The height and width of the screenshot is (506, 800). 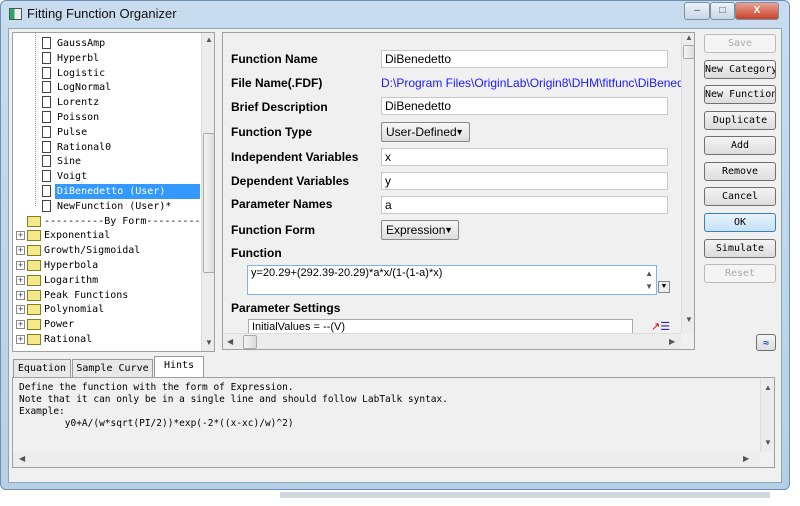 I want to click on function-form-select: Expression ▼, so click(x=420, y=230).